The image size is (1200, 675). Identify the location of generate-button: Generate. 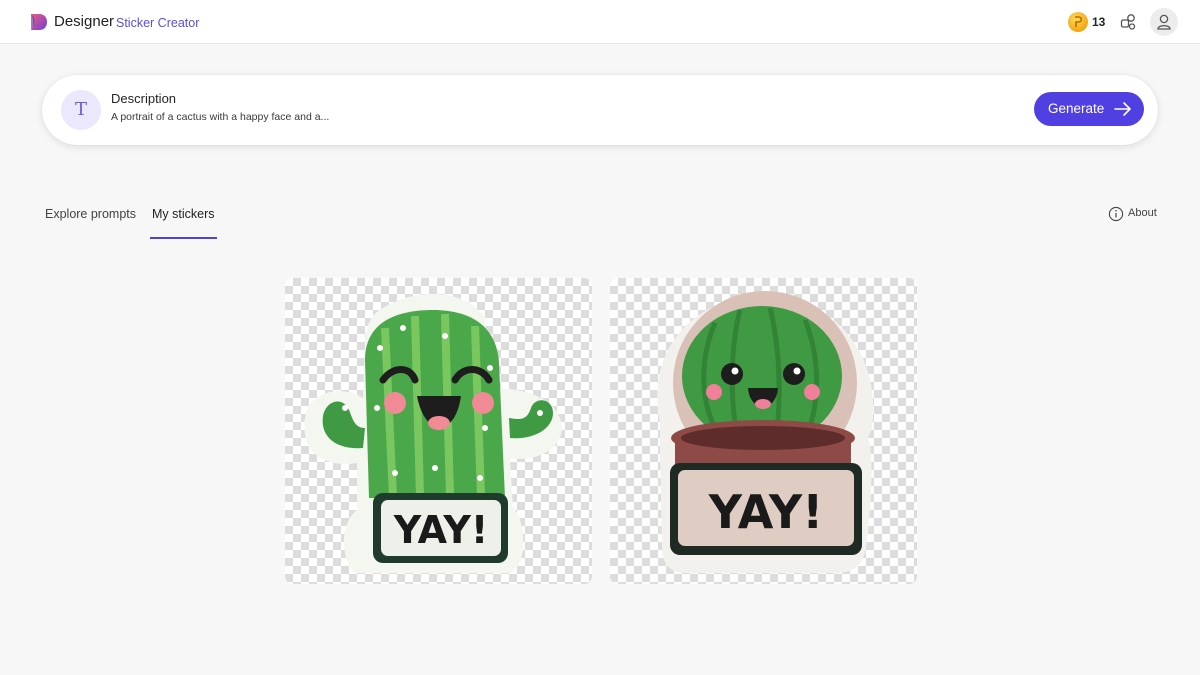
(1089, 109).